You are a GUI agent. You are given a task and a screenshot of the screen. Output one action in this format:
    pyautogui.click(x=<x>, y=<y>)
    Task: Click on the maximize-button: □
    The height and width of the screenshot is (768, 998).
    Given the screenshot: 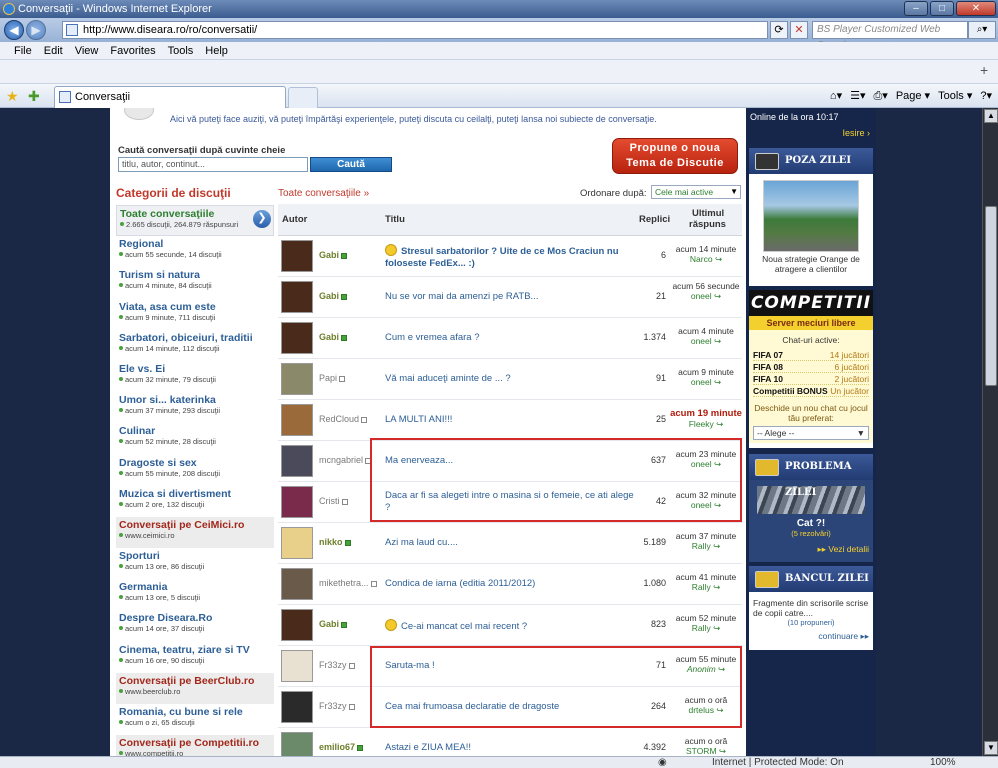 What is the action you would take?
    pyautogui.click(x=942, y=8)
    